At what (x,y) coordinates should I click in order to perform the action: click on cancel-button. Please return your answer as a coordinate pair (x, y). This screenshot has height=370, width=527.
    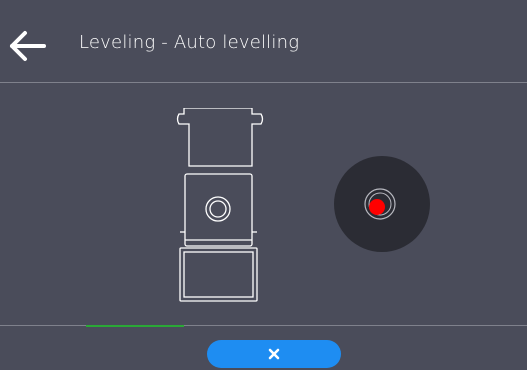
    Looking at the image, I should click on (274, 354).